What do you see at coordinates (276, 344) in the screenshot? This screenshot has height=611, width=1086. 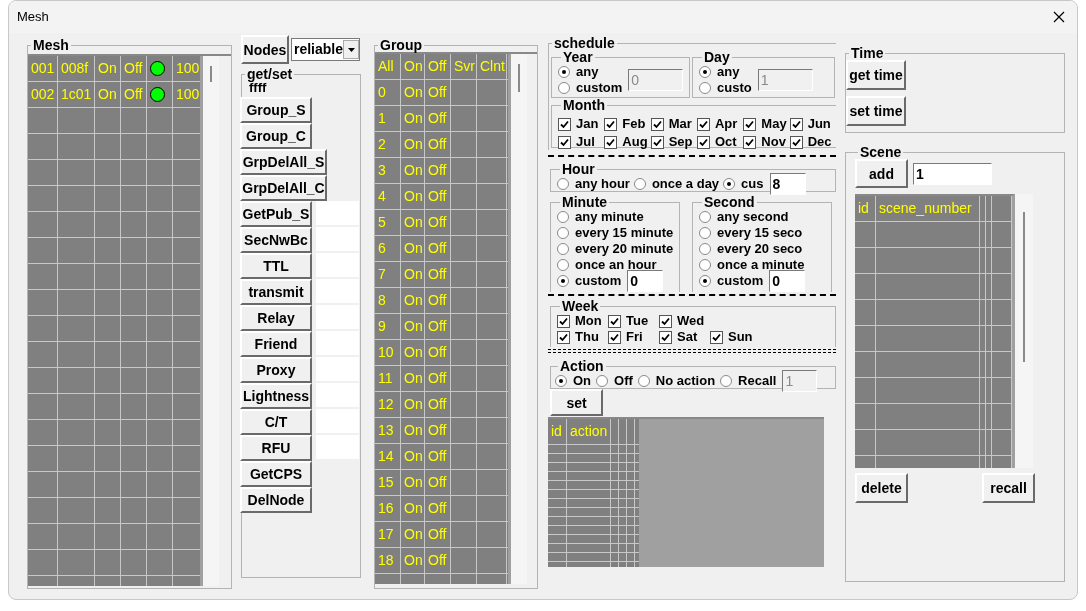 I see `command-button: Friend` at bounding box center [276, 344].